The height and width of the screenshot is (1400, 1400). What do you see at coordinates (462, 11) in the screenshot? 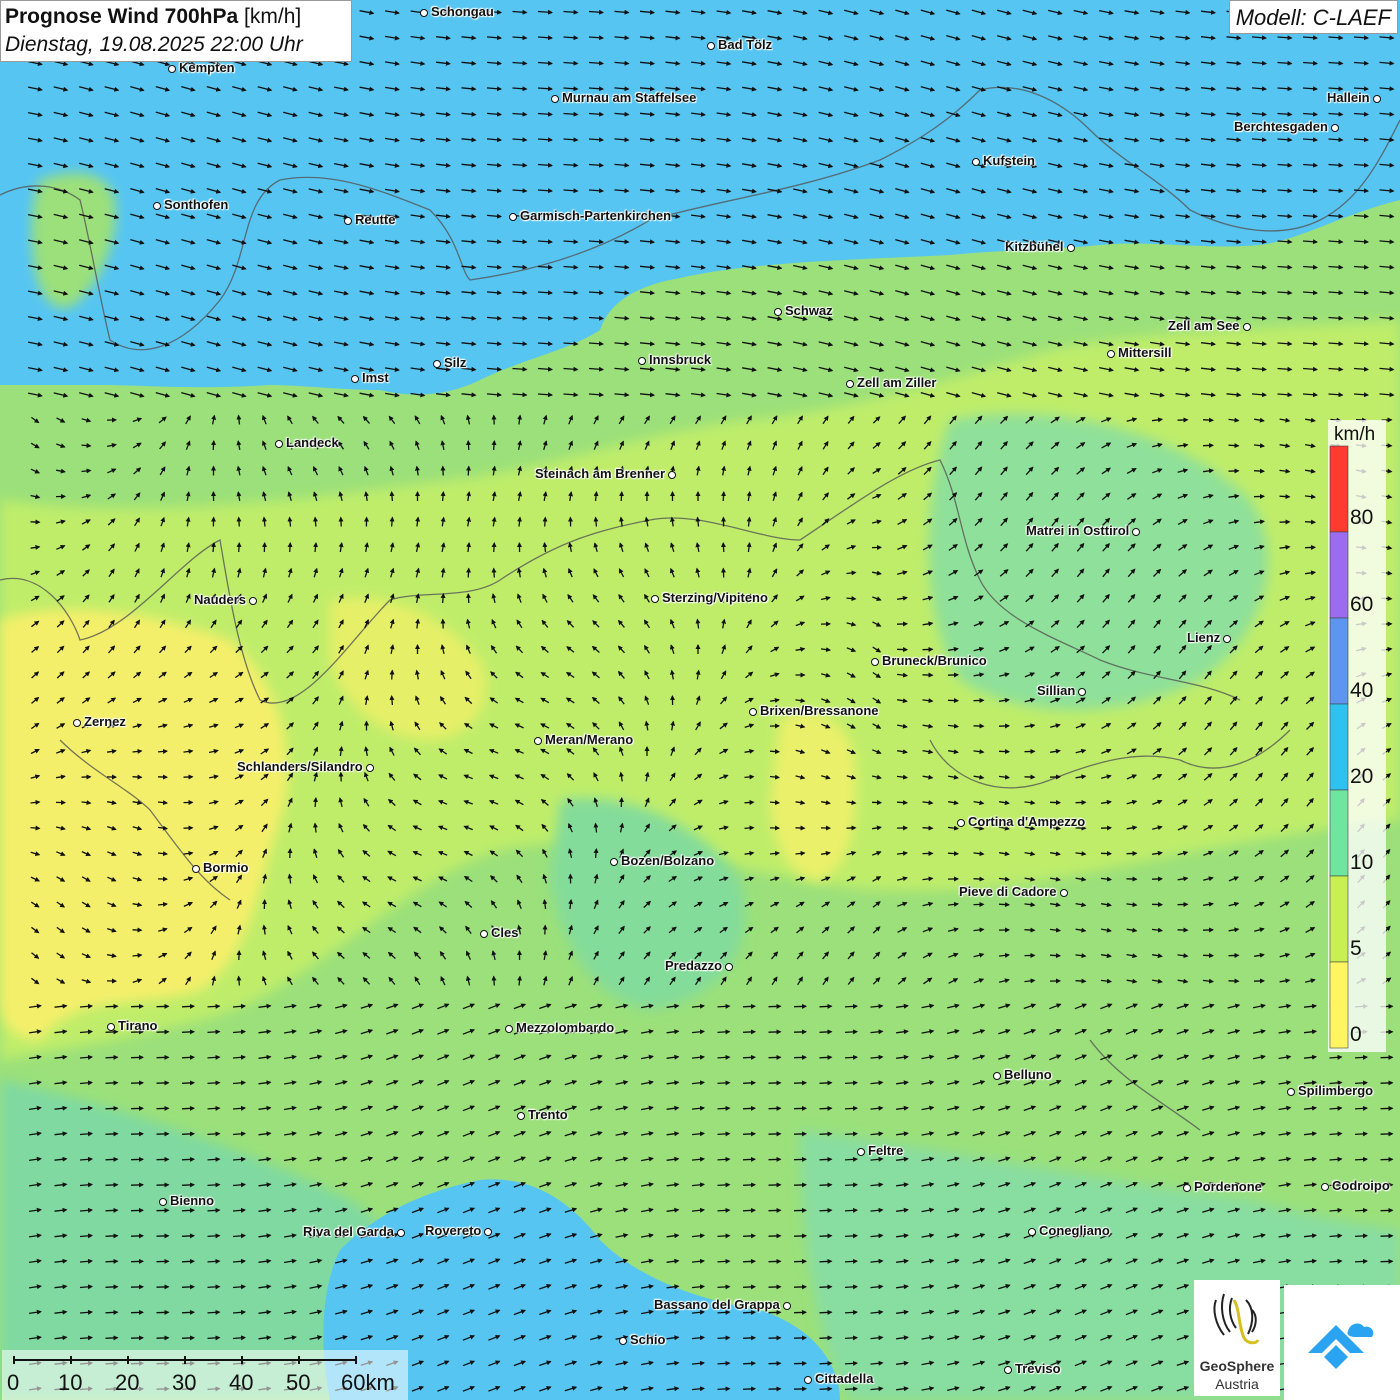
I see `city-label: Schongau` at bounding box center [462, 11].